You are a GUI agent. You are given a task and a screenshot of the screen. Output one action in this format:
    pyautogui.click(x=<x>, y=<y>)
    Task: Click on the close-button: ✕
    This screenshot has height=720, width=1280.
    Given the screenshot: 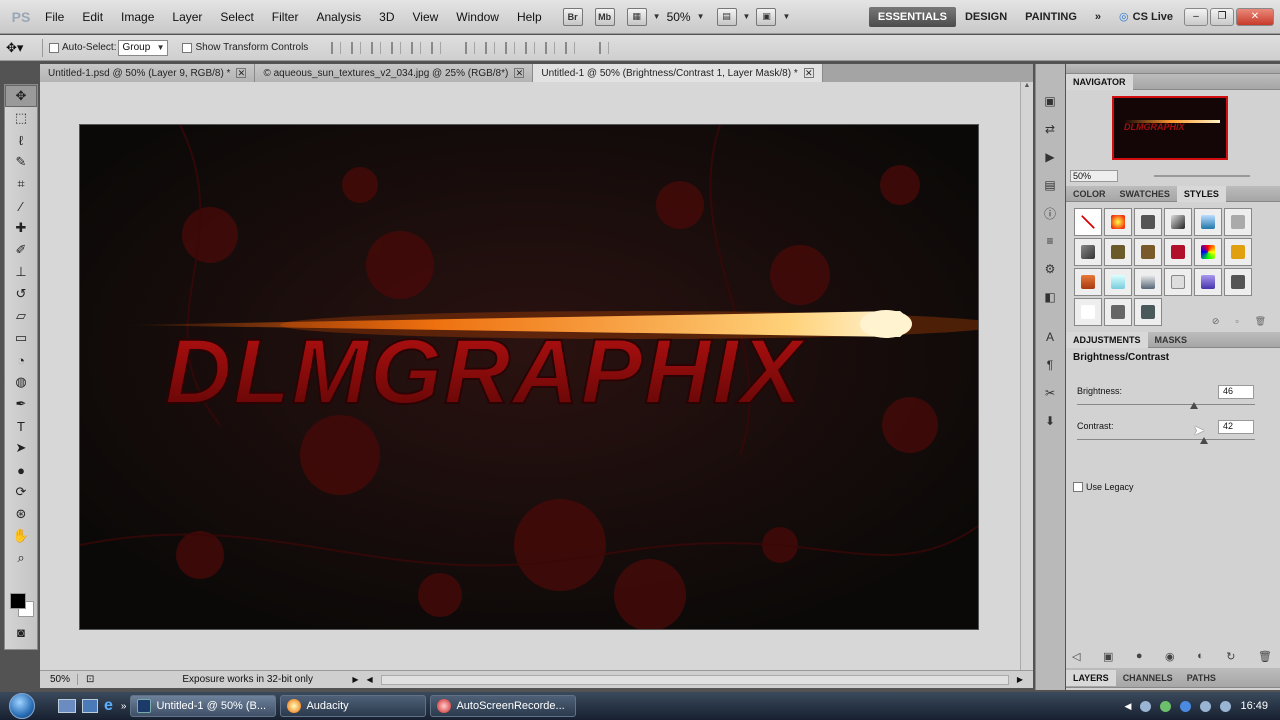 What is the action you would take?
    pyautogui.click(x=1255, y=16)
    